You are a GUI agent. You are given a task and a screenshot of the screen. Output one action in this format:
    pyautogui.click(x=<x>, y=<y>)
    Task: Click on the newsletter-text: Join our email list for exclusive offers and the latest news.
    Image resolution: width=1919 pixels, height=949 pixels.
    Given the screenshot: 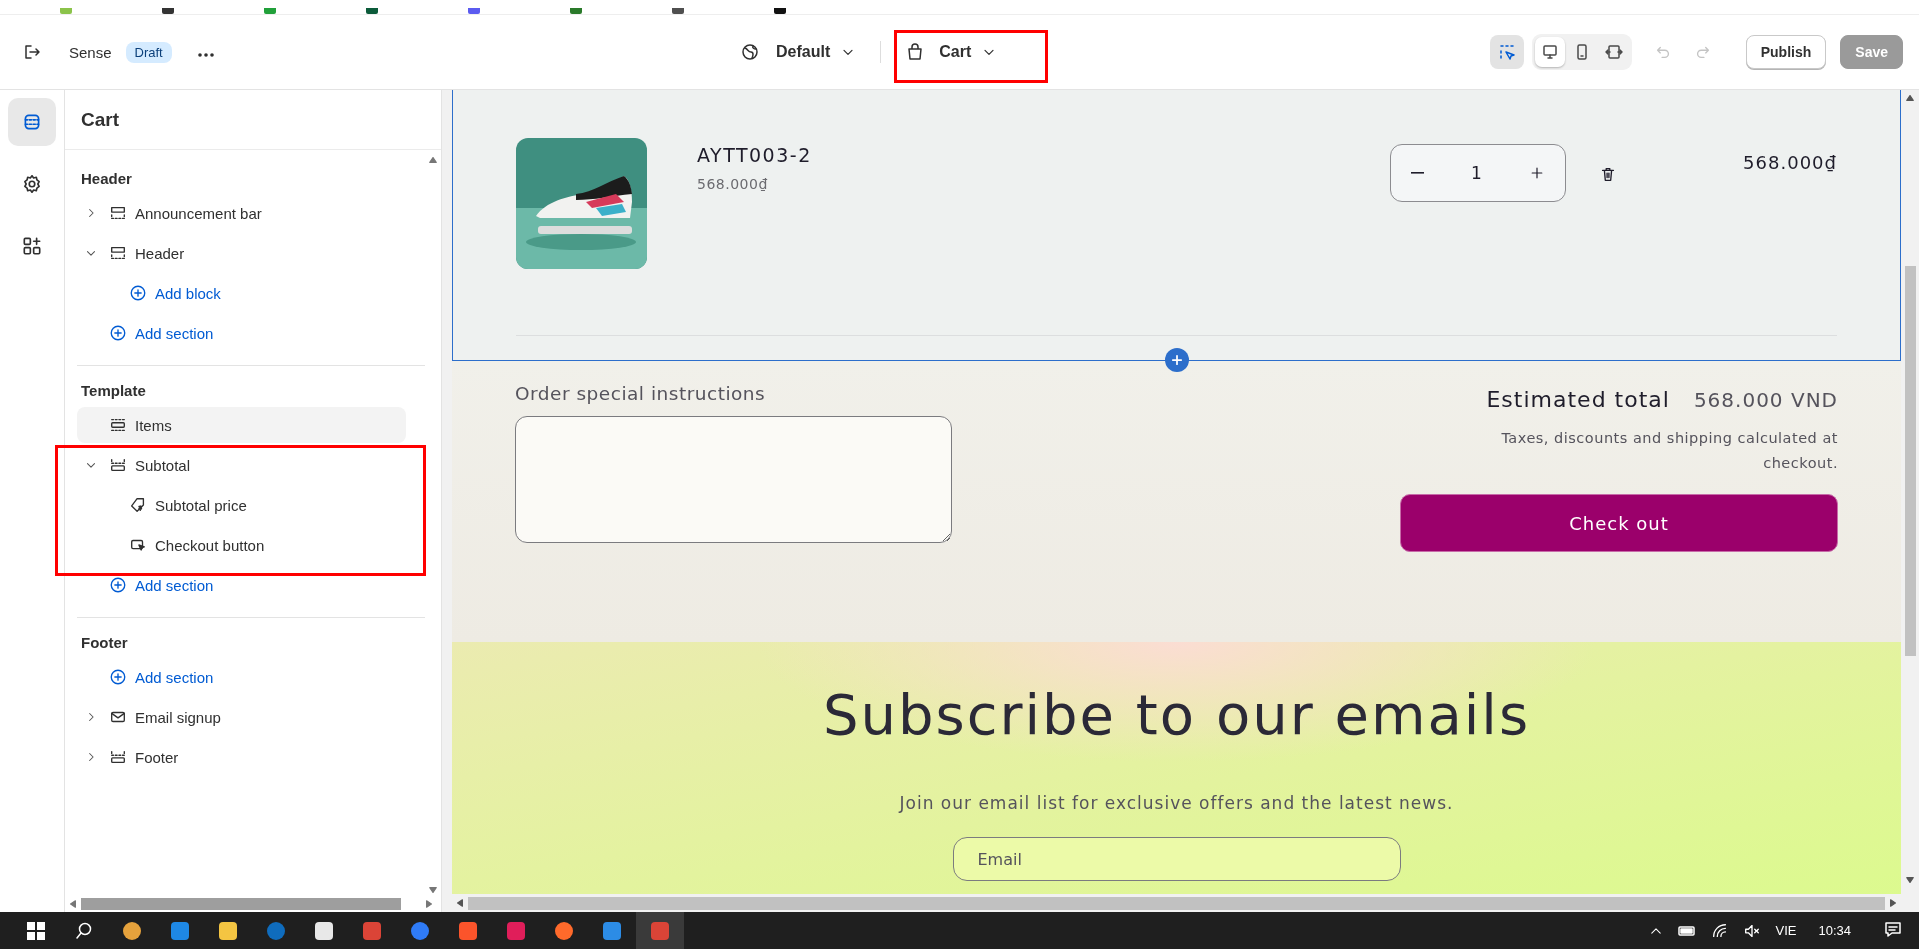 What is the action you would take?
    pyautogui.click(x=1176, y=803)
    